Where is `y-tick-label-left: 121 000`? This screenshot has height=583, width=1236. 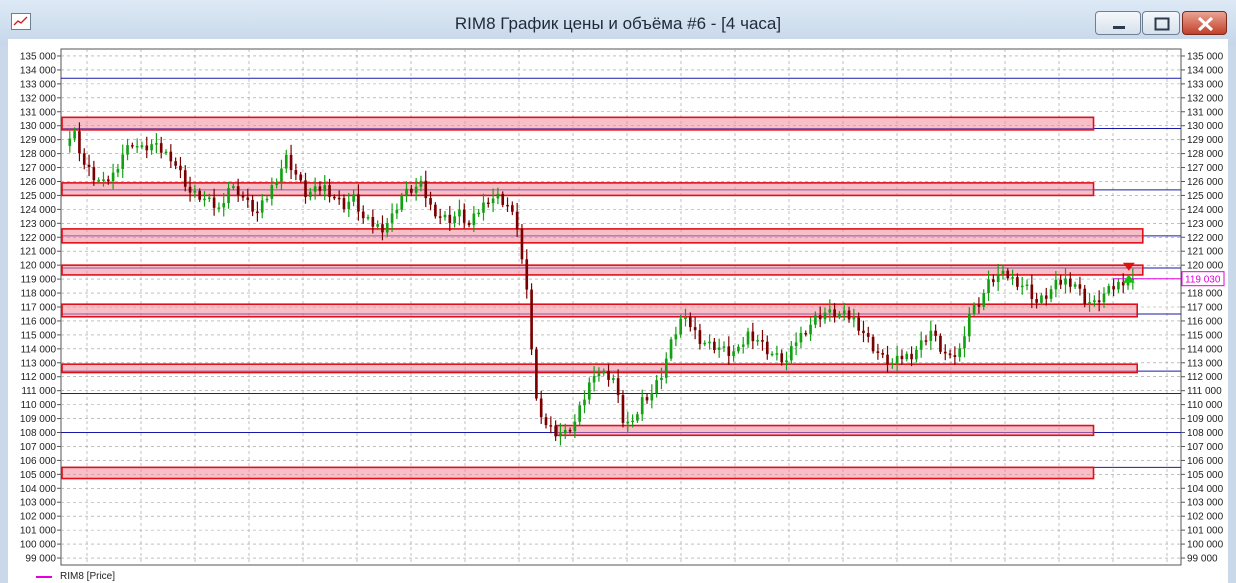
y-tick-label-left: 121 000 is located at coordinates (38, 252).